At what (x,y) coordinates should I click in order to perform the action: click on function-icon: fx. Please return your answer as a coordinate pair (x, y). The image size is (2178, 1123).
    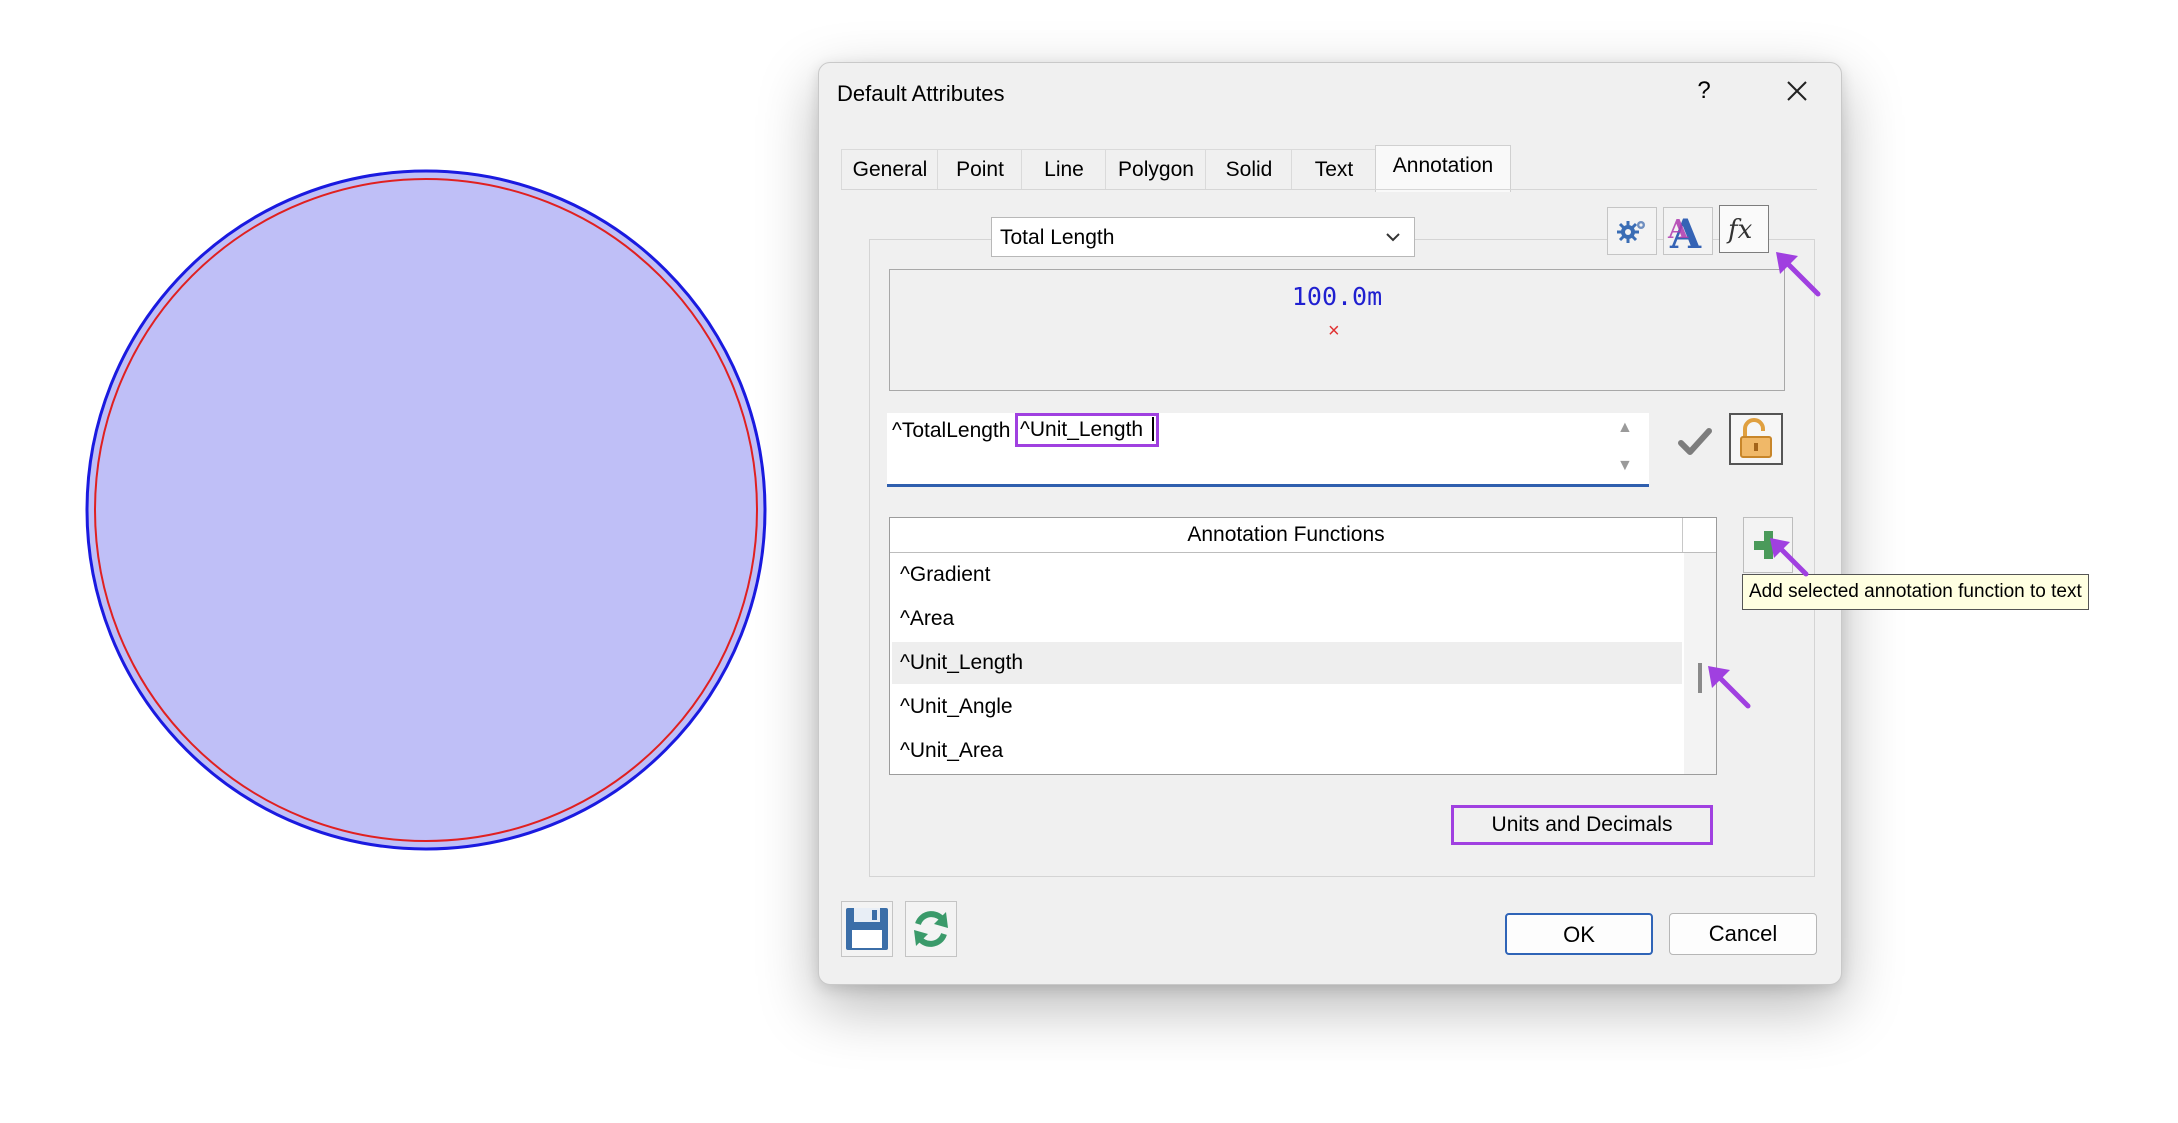
    Looking at the image, I should click on (1739, 230).